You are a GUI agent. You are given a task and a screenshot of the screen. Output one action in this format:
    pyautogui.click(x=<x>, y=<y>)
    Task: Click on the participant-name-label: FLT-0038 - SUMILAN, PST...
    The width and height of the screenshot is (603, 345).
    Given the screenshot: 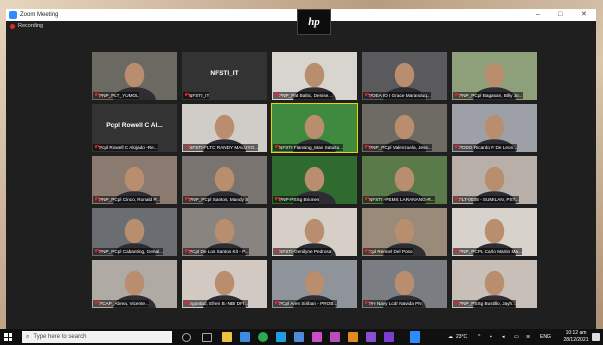 What is the action you would take?
    pyautogui.click(x=486, y=199)
    